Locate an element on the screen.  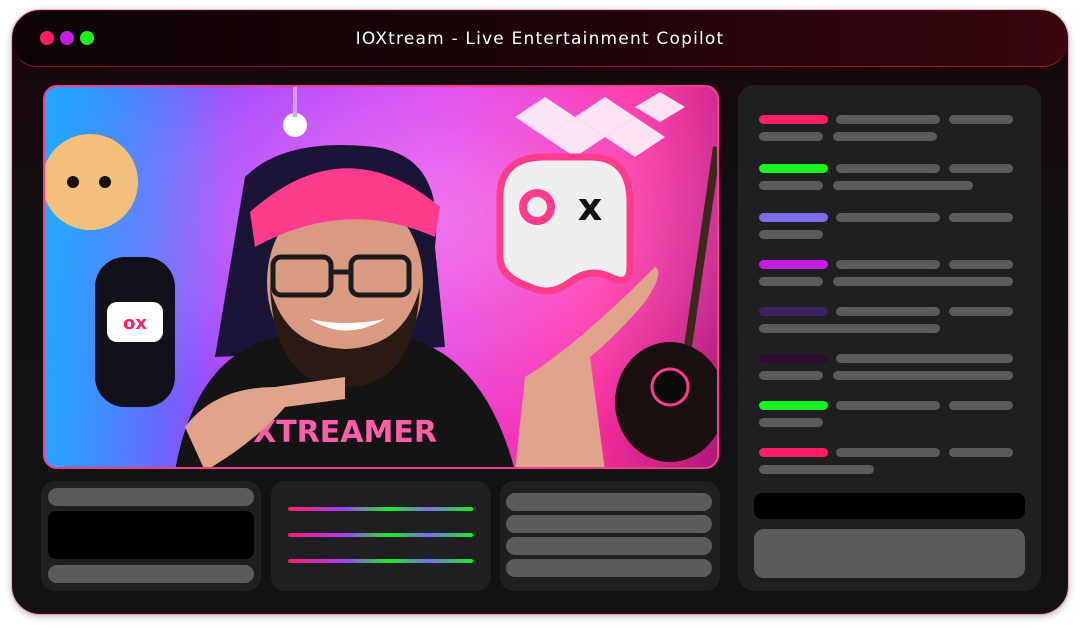
window-title: IOXtream - Live Entertainment Copilot is located at coordinates (540, 39).